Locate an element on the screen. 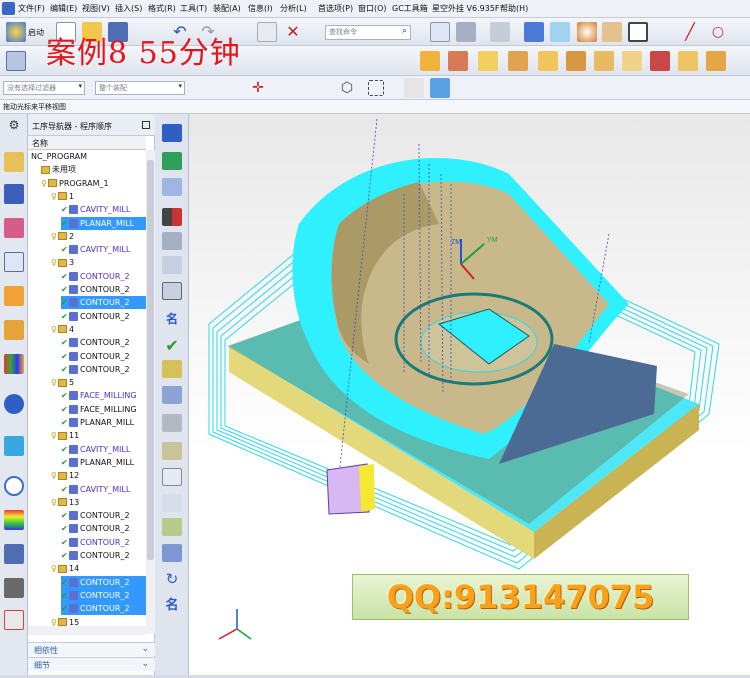 The width and height of the screenshot is (750, 678). tree-row: ♀ 12 is located at coordinates (98, 475).